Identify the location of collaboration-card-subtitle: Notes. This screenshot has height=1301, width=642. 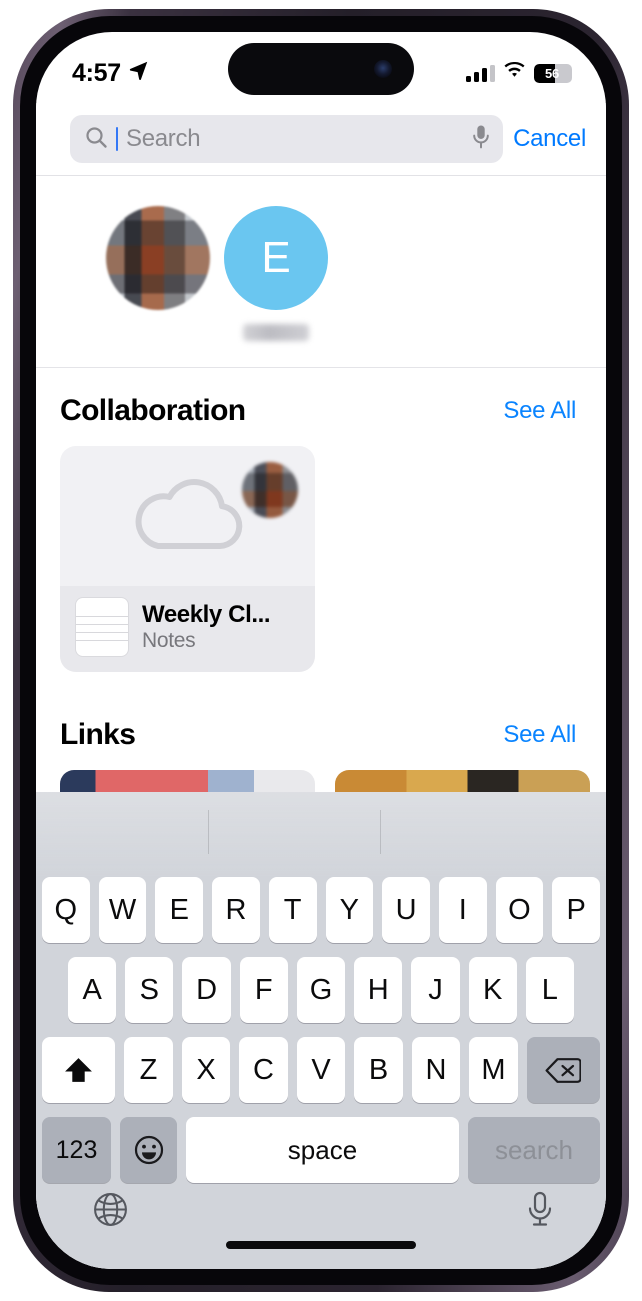
(169, 640).